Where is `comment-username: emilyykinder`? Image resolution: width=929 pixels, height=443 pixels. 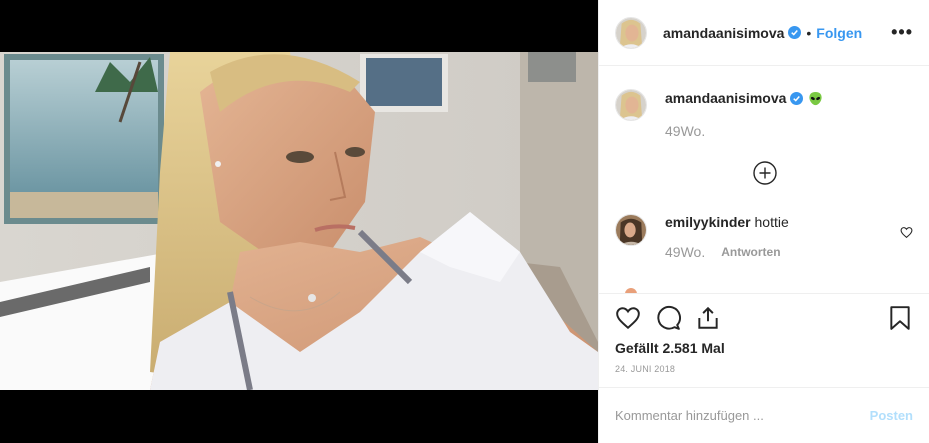 comment-username: emilyykinder is located at coordinates (708, 222).